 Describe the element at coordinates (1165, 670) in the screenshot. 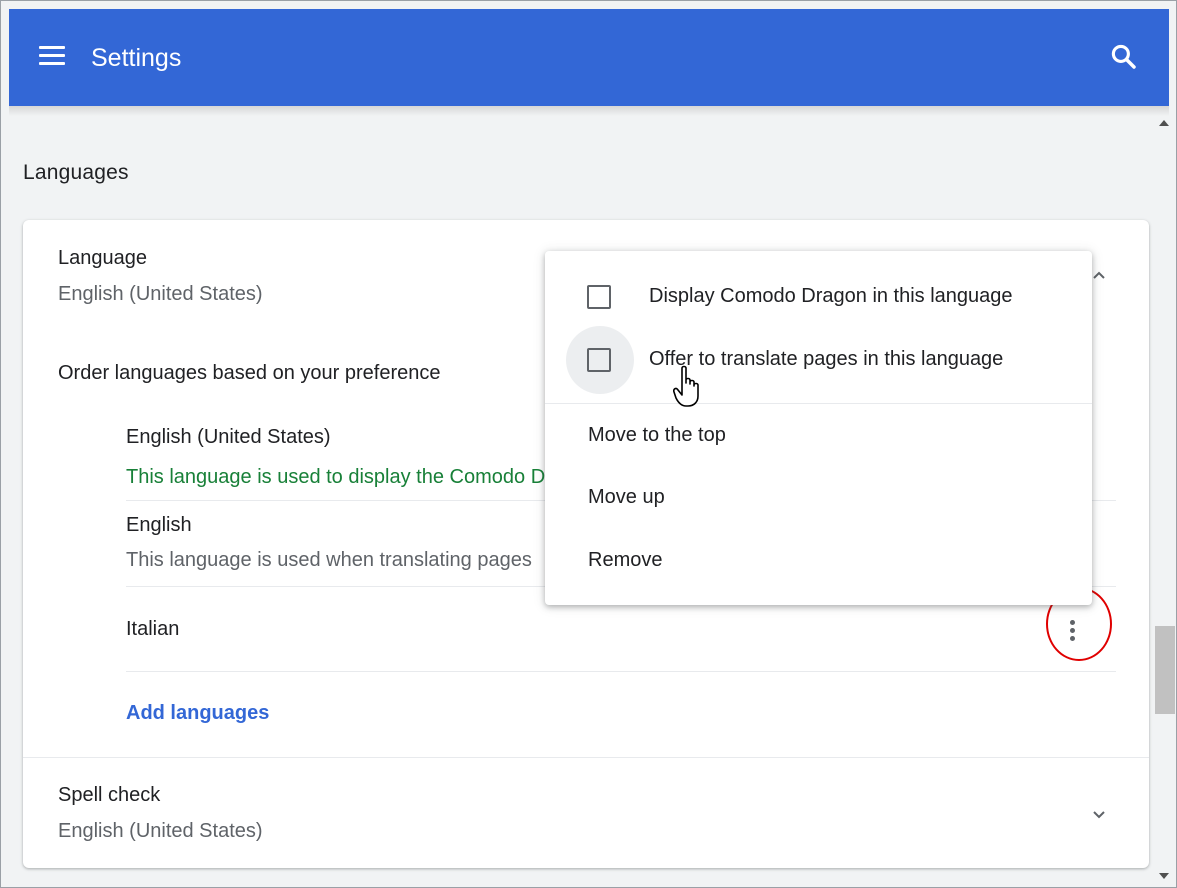

I see `scrollbar-thumb` at that location.